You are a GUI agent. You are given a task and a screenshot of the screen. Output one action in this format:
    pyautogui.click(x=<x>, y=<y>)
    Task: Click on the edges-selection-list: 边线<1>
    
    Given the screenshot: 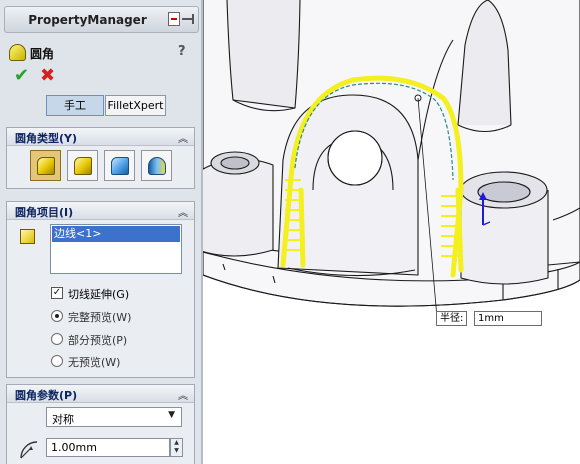 What is the action you would take?
    pyautogui.click(x=116, y=249)
    